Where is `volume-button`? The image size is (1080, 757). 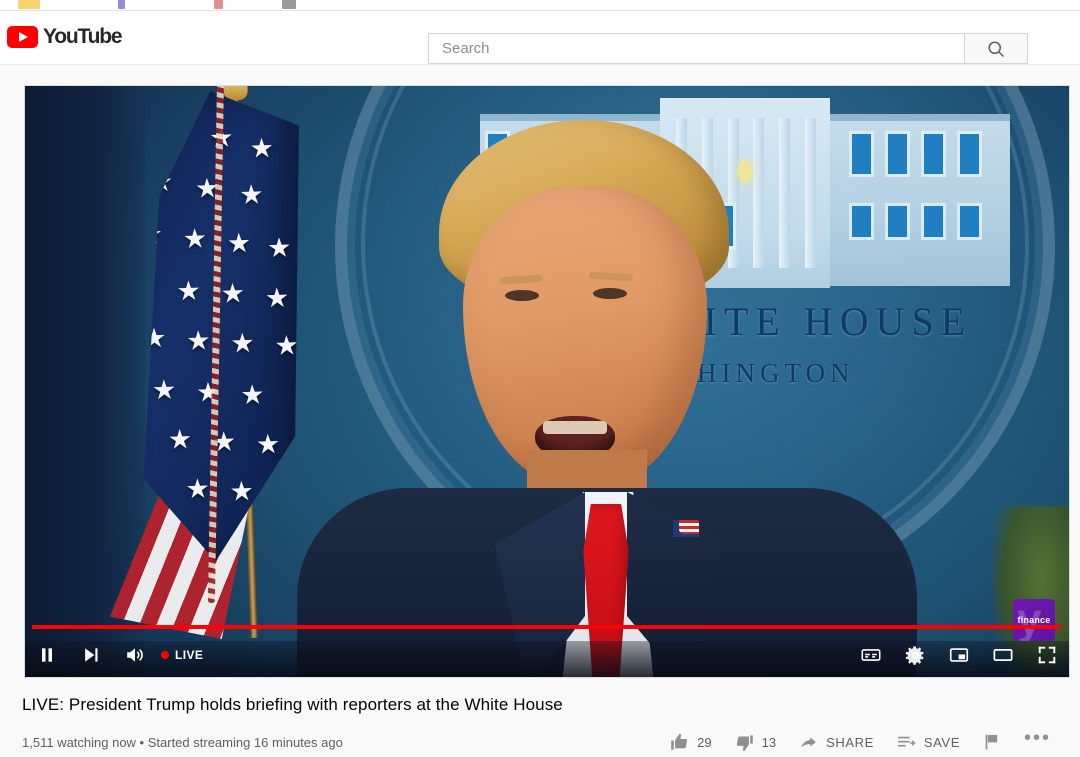
volume-button is located at coordinates (135, 655).